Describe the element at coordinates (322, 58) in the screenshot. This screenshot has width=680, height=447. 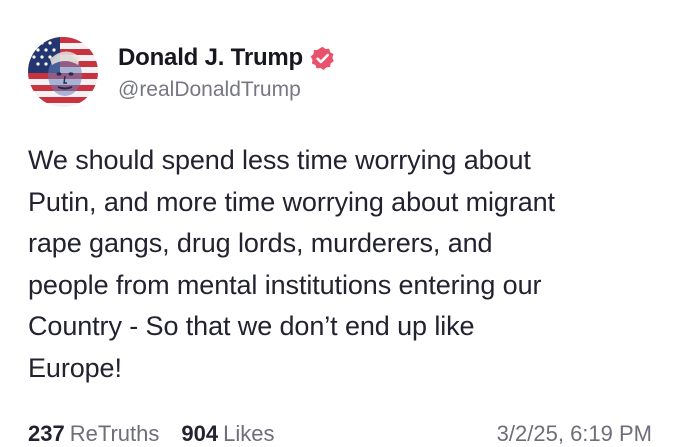
I see `verified-badge-icon` at that location.